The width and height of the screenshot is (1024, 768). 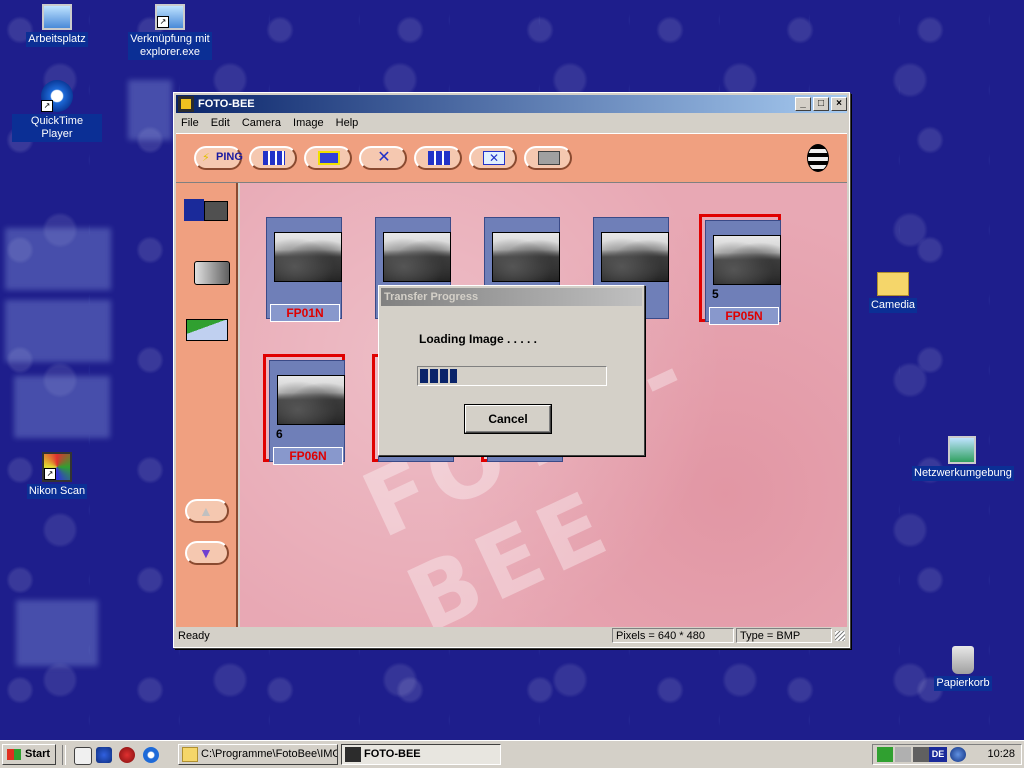 I want to click on sidebar: ▲ ▼, so click(x=207, y=405).